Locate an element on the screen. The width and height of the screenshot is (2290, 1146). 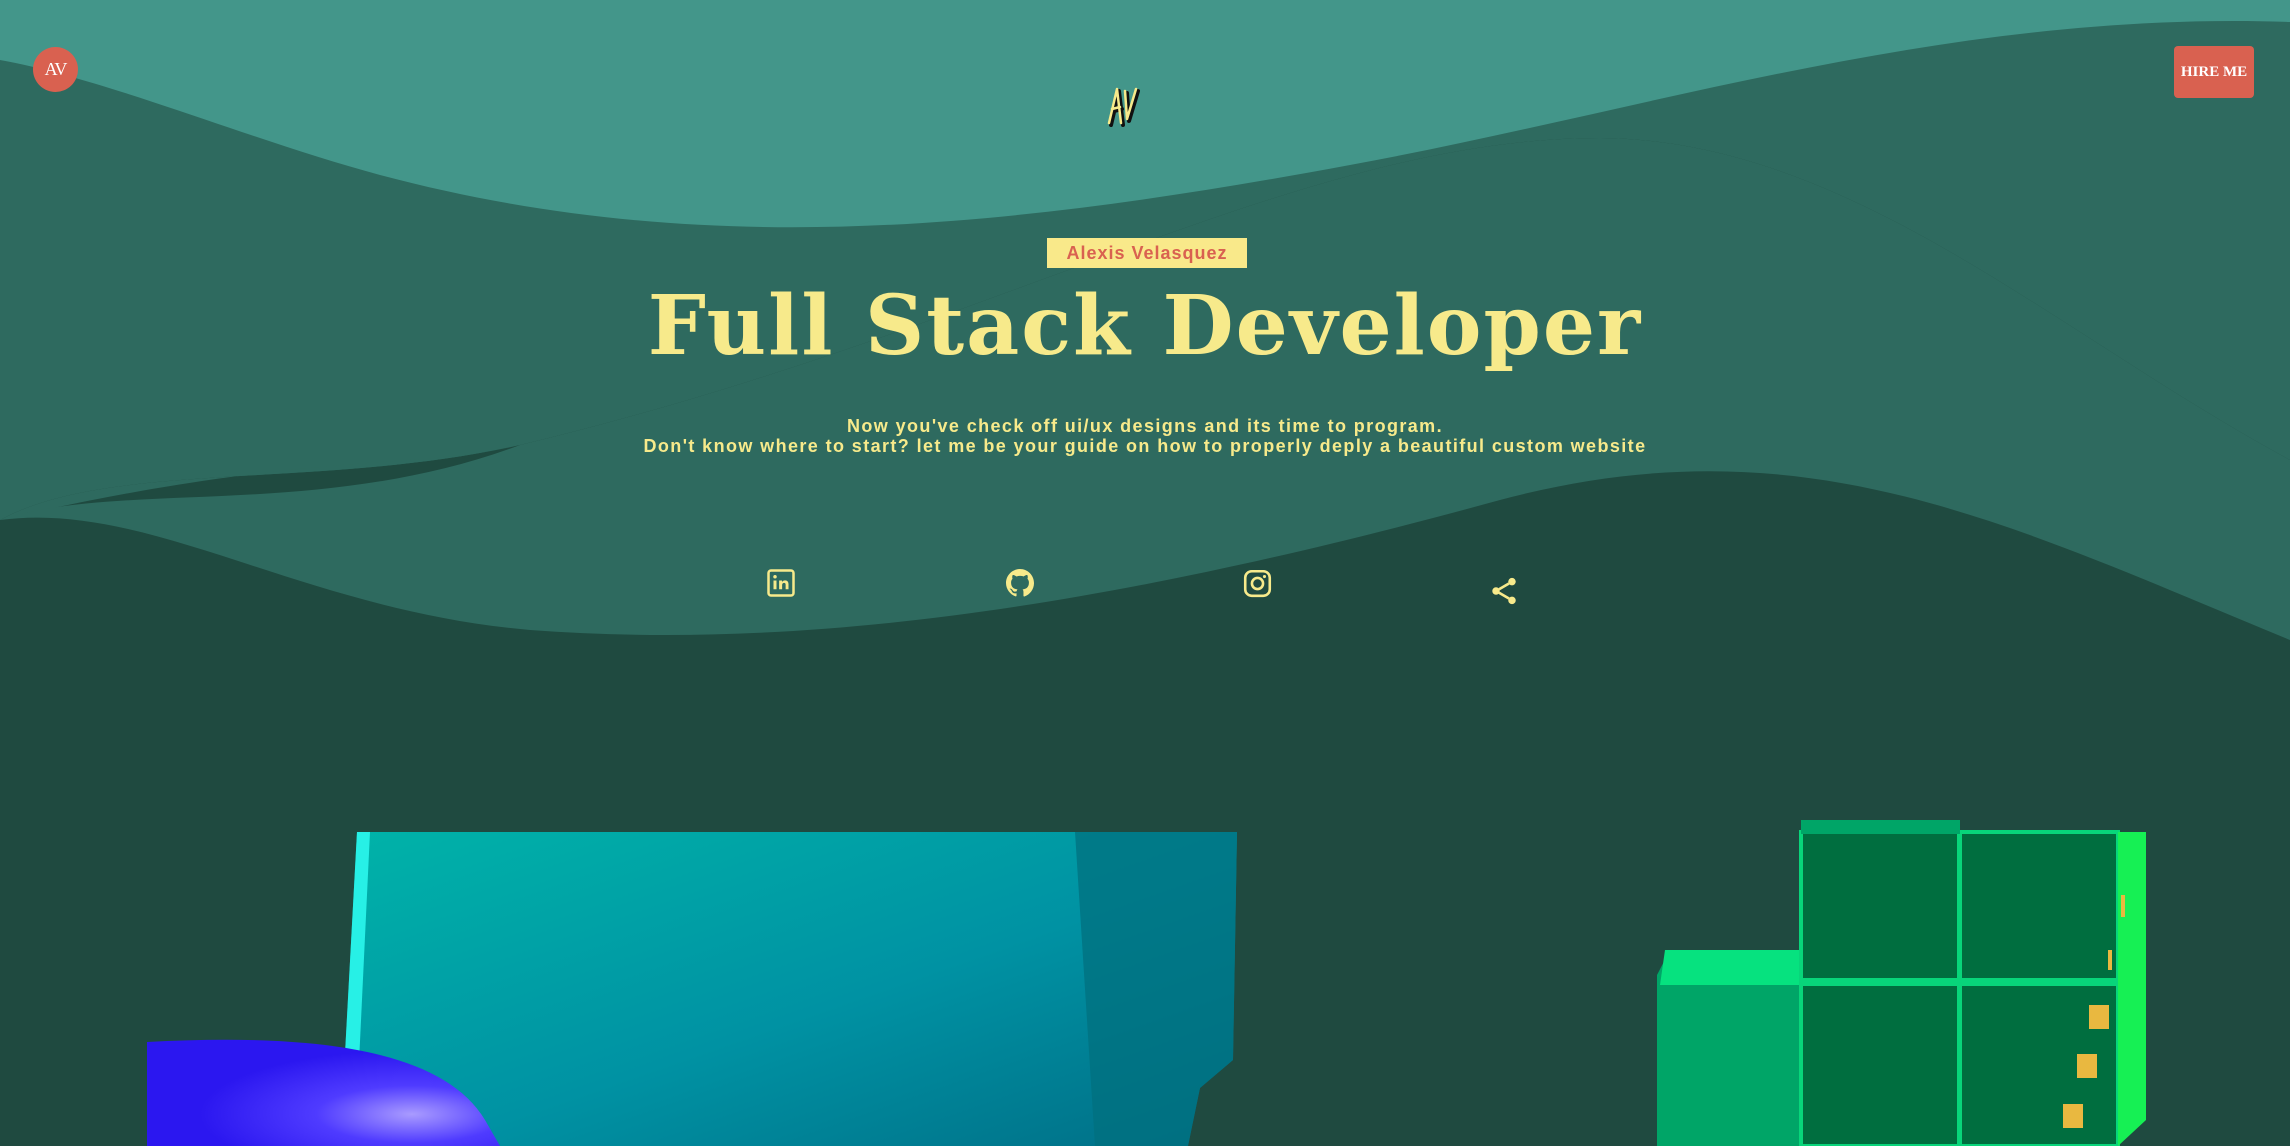
logo-avatar: AV is located at coordinates (55, 69).